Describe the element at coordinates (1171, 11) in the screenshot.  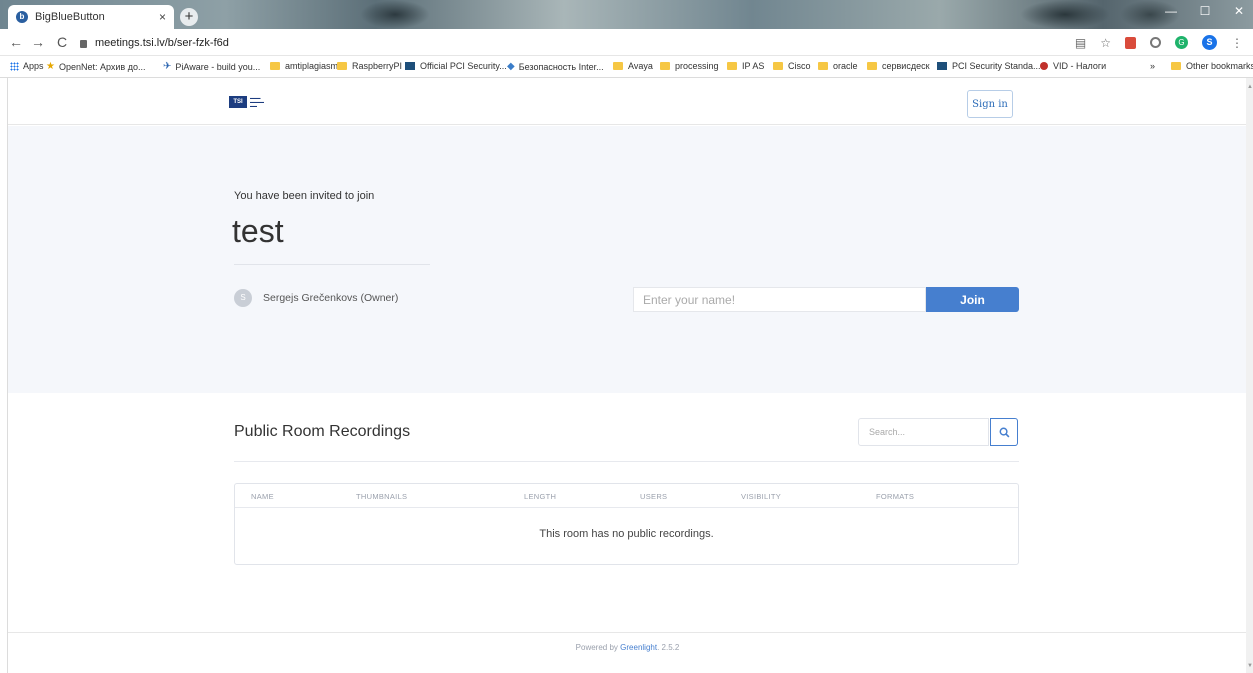
I see `minimize-icon: —` at that location.